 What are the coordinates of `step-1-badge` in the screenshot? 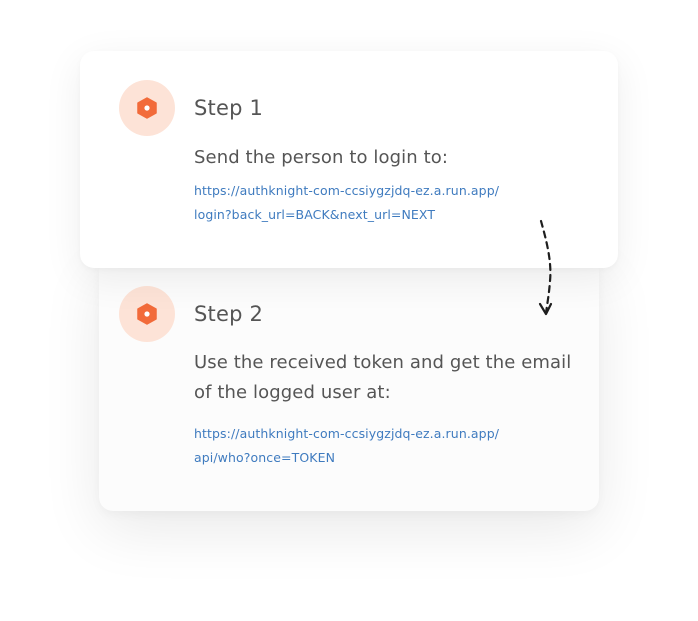 It's located at (147, 108).